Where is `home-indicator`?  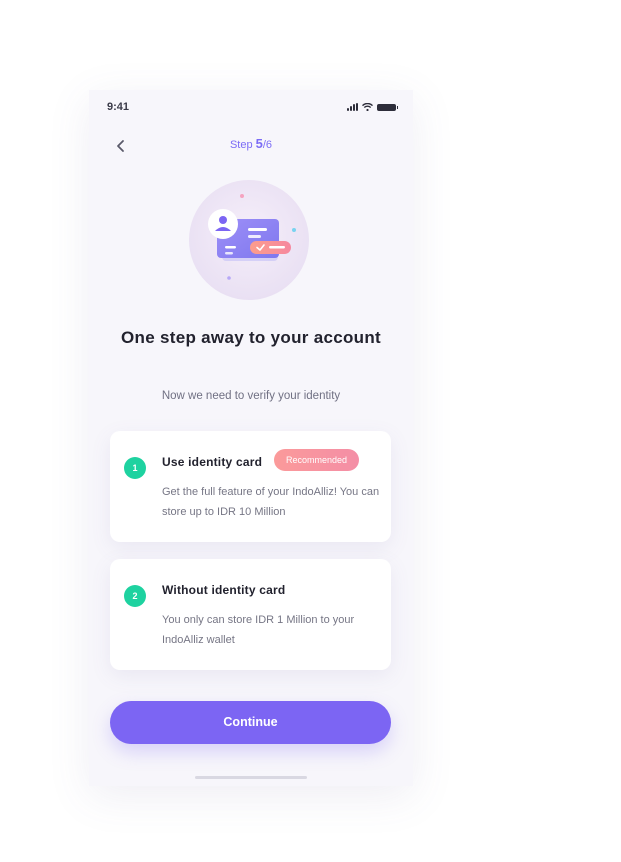 home-indicator is located at coordinates (251, 777).